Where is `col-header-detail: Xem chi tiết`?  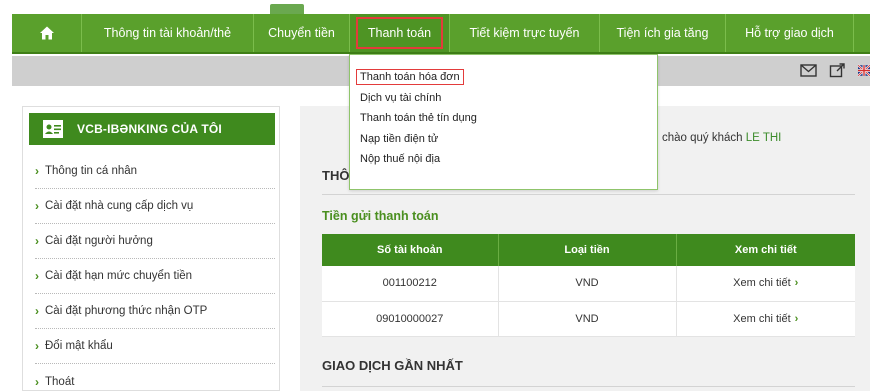
col-header-detail: Xem chi tiết is located at coordinates (765, 250).